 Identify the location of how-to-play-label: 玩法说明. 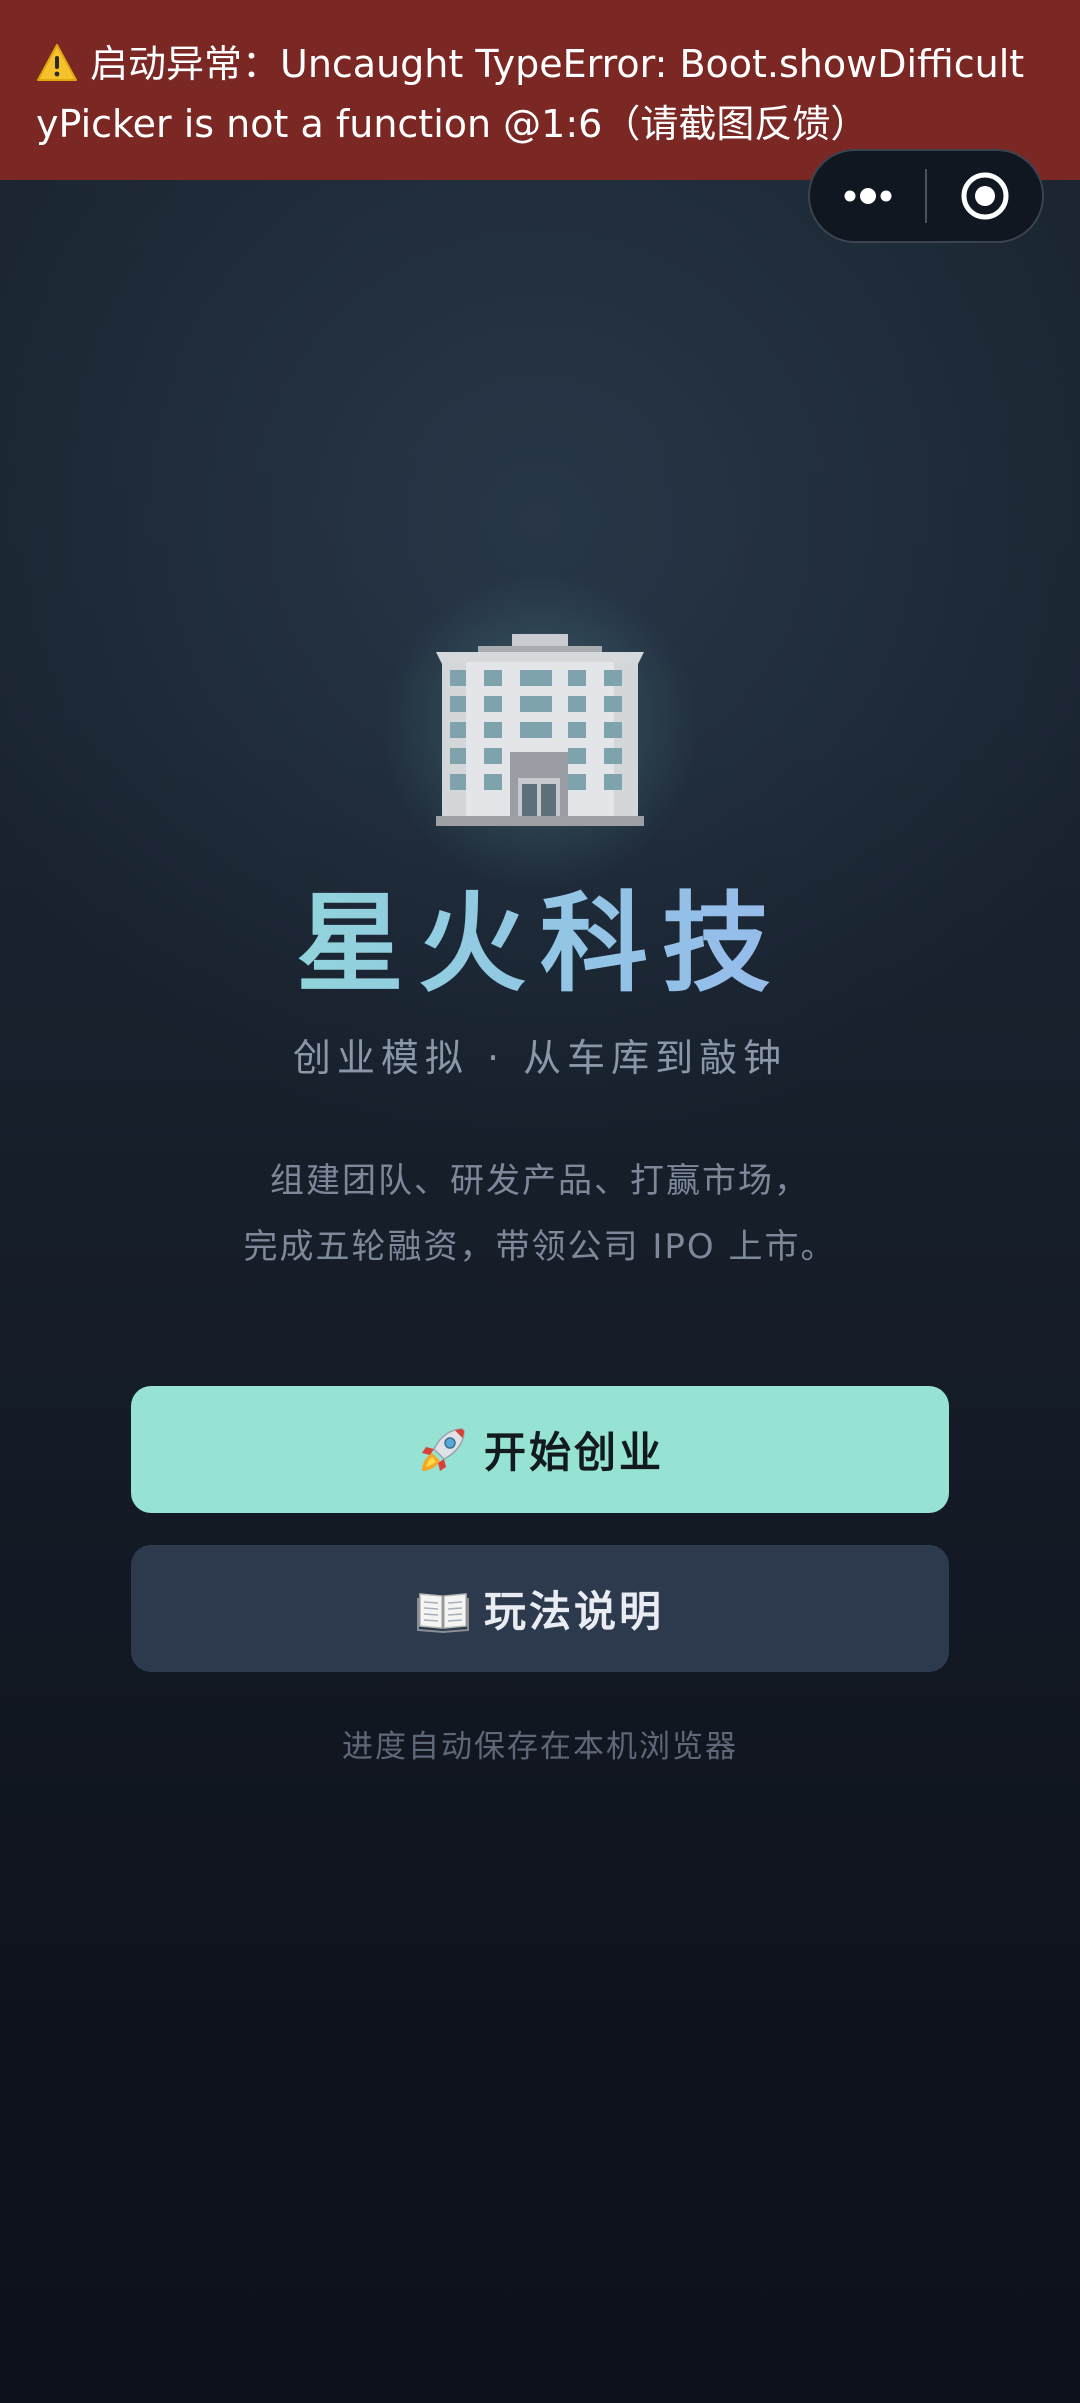
(573, 1611).